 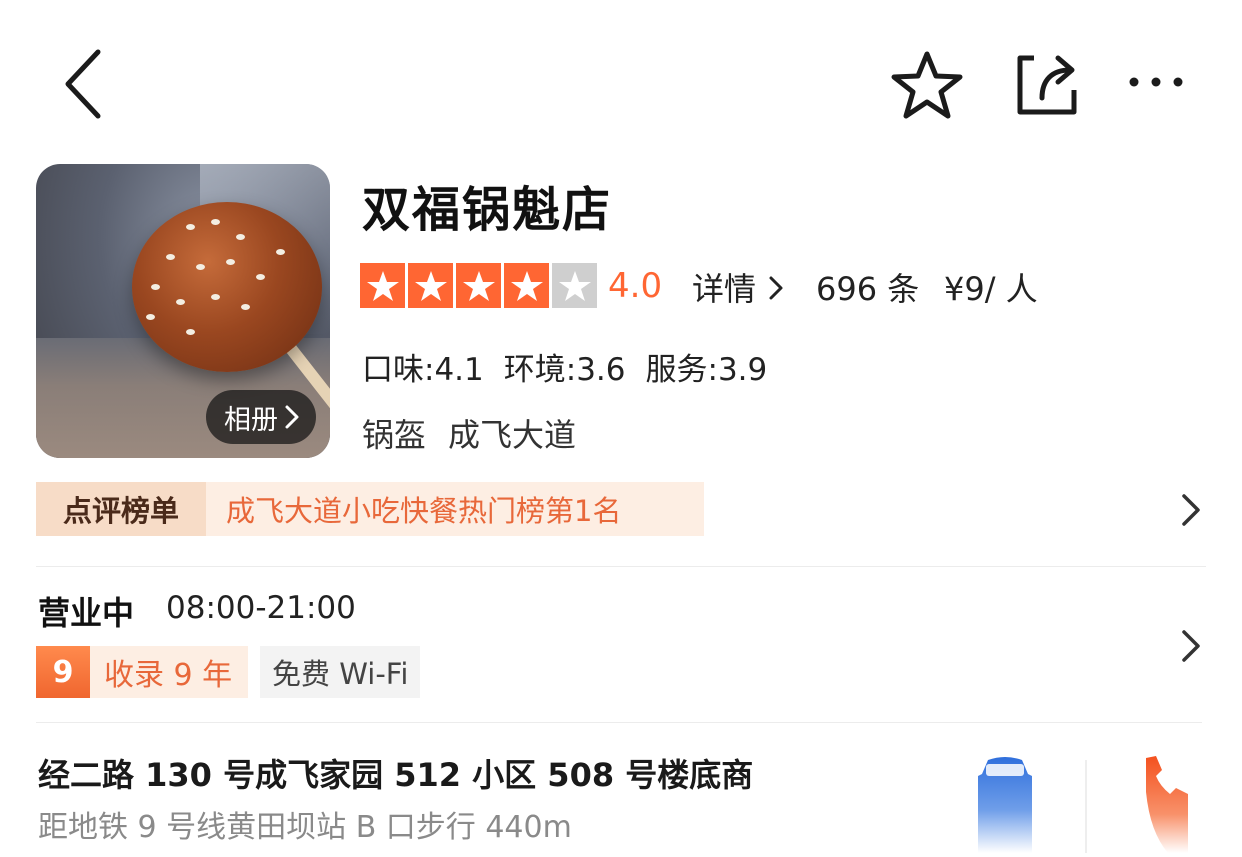 I want to click on hours-chevron, so click(x=1190, y=646).